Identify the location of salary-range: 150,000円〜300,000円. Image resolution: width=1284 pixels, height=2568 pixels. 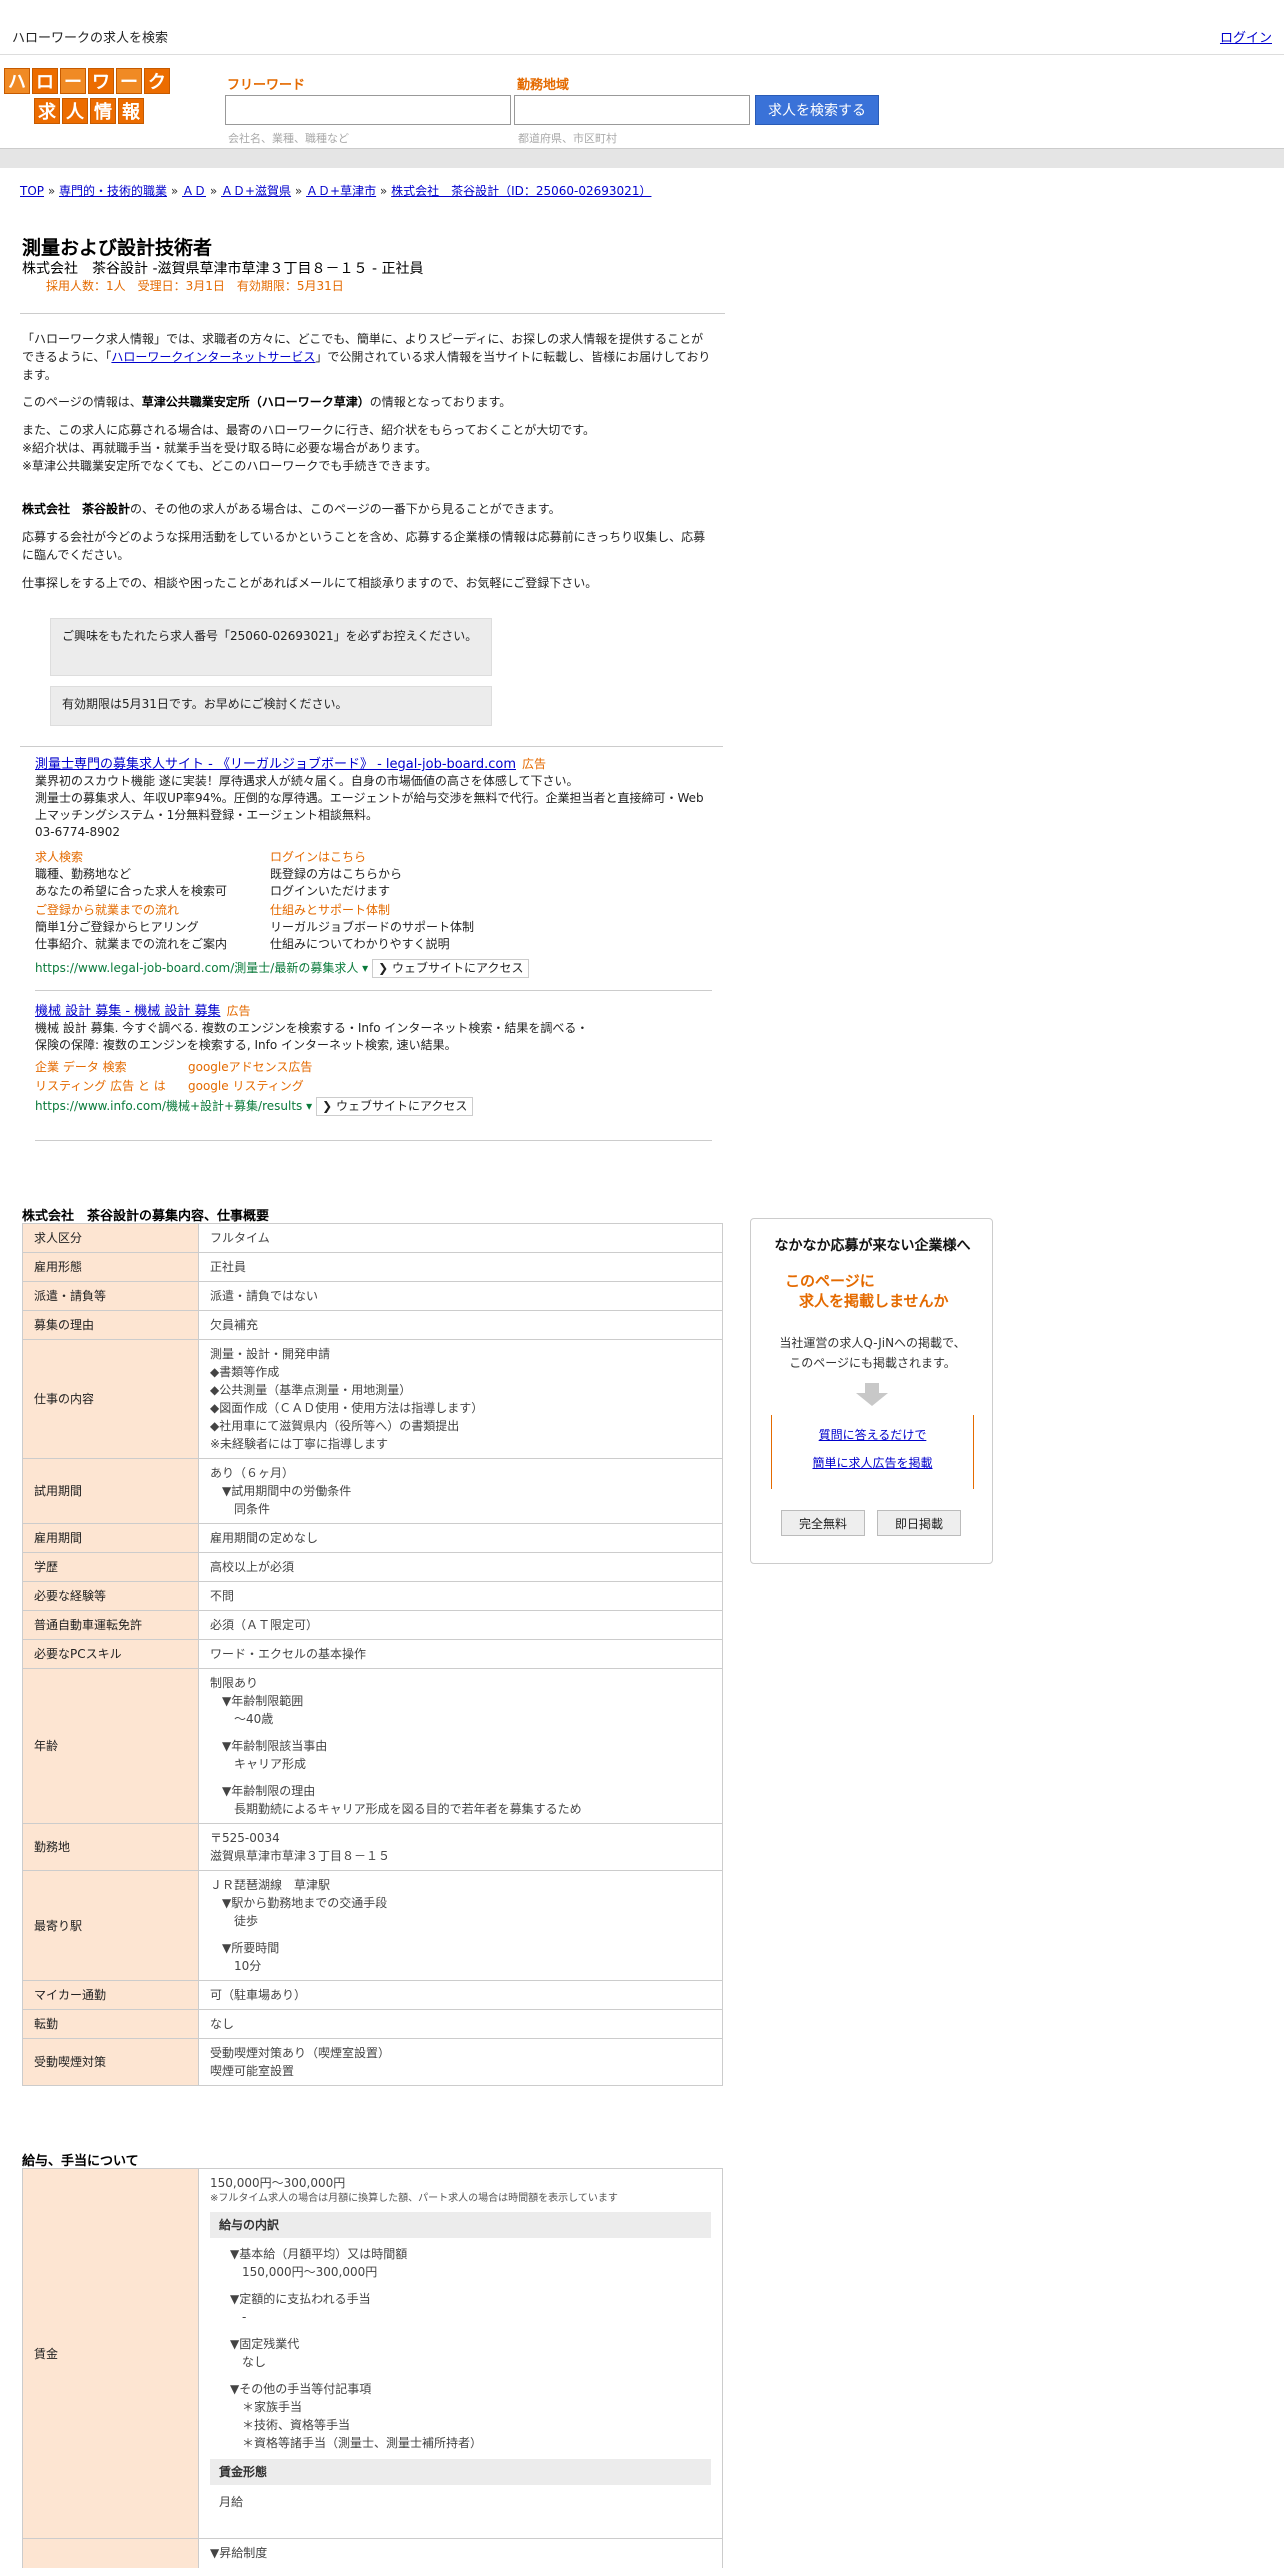
(278, 2183).